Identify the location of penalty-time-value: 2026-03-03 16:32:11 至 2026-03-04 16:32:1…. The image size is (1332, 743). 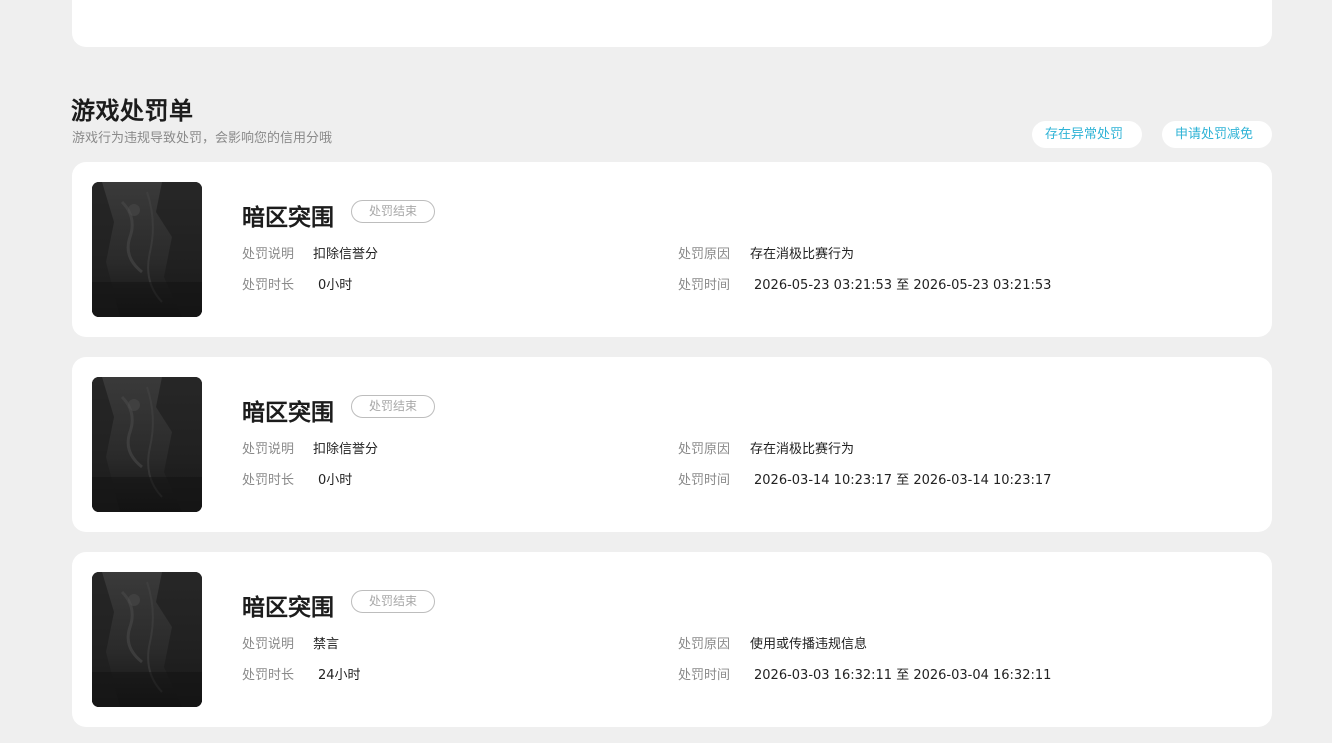
(903, 675).